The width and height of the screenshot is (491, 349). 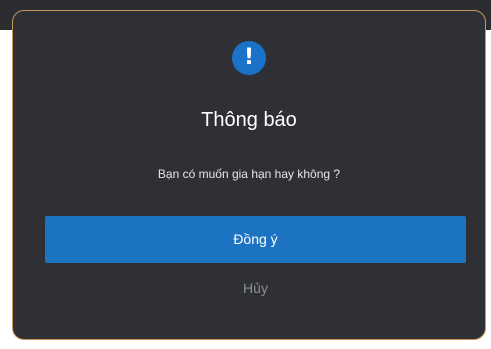 What do you see at coordinates (249, 120) in the screenshot?
I see `dialog-title: Thông báo` at bounding box center [249, 120].